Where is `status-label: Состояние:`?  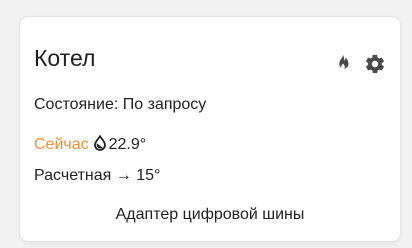 status-label: Состояние: is located at coordinates (76, 104).